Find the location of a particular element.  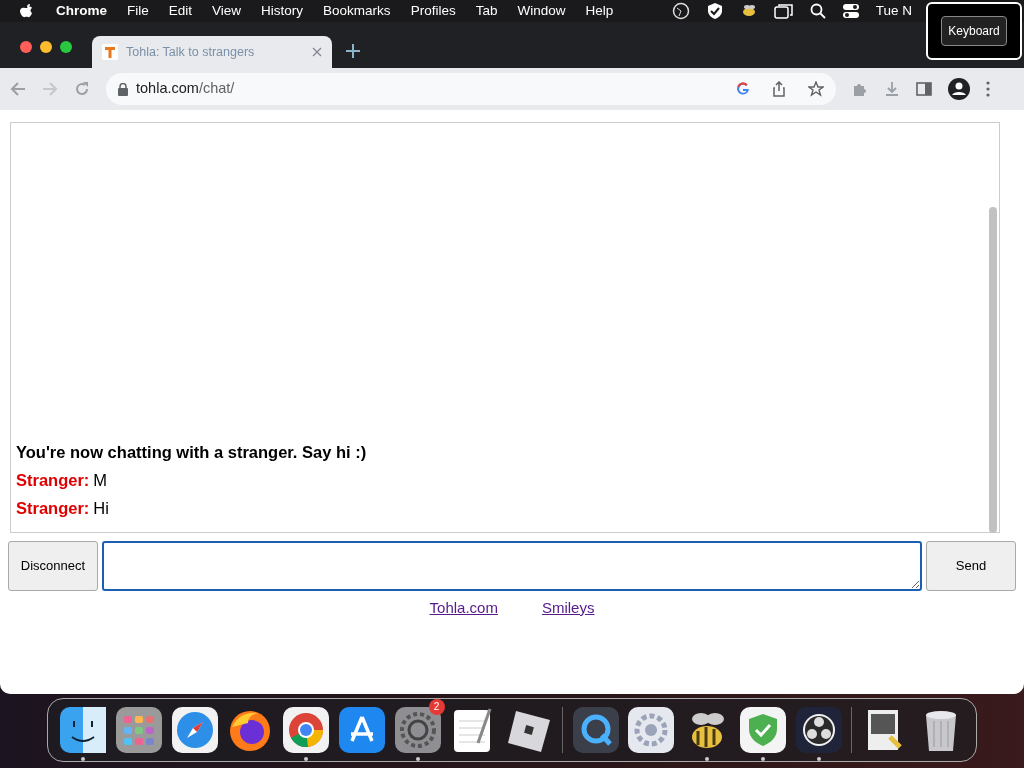

menu-item: View is located at coordinates (227, 11).